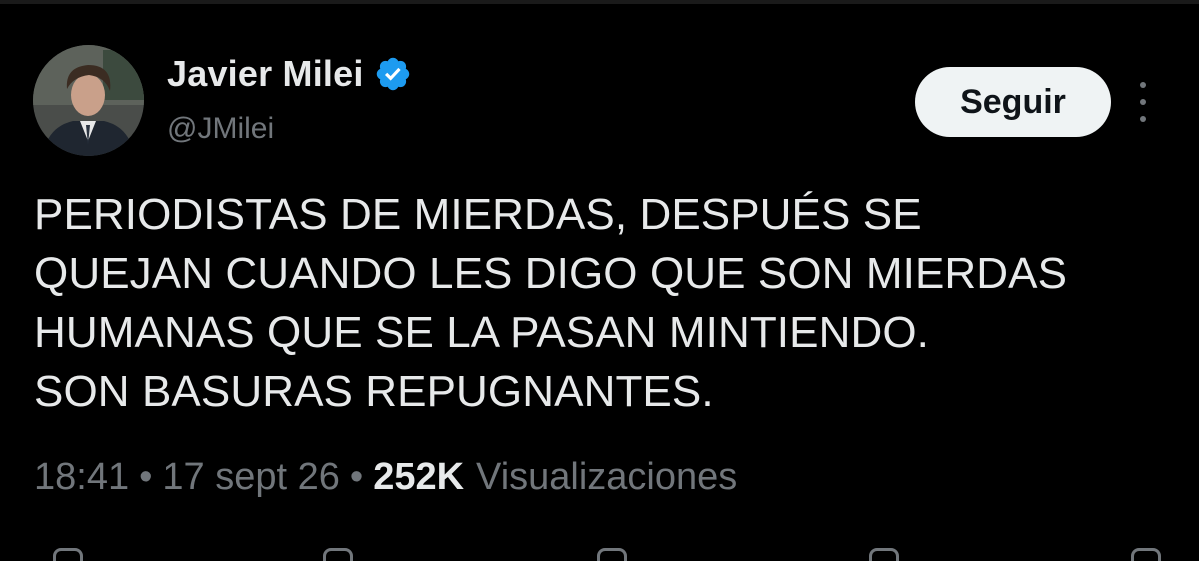 Image resolution: width=1199 pixels, height=561 pixels. Describe the element at coordinates (338, 554) in the screenshot. I see `retweet-icon` at that location.